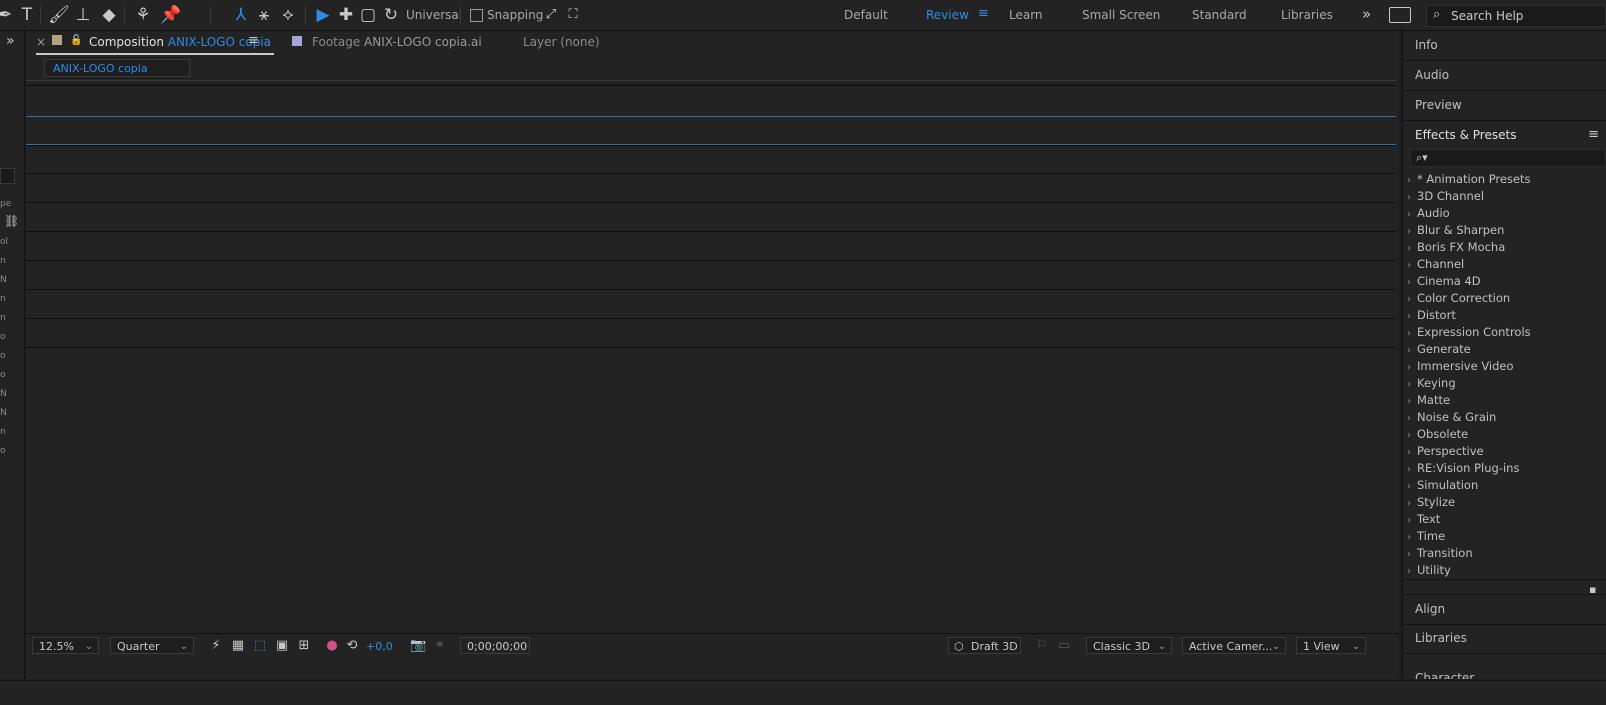  Describe the element at coordinates (1400, 15) in the screenshot. I see `sync-settings-icon` at that location.